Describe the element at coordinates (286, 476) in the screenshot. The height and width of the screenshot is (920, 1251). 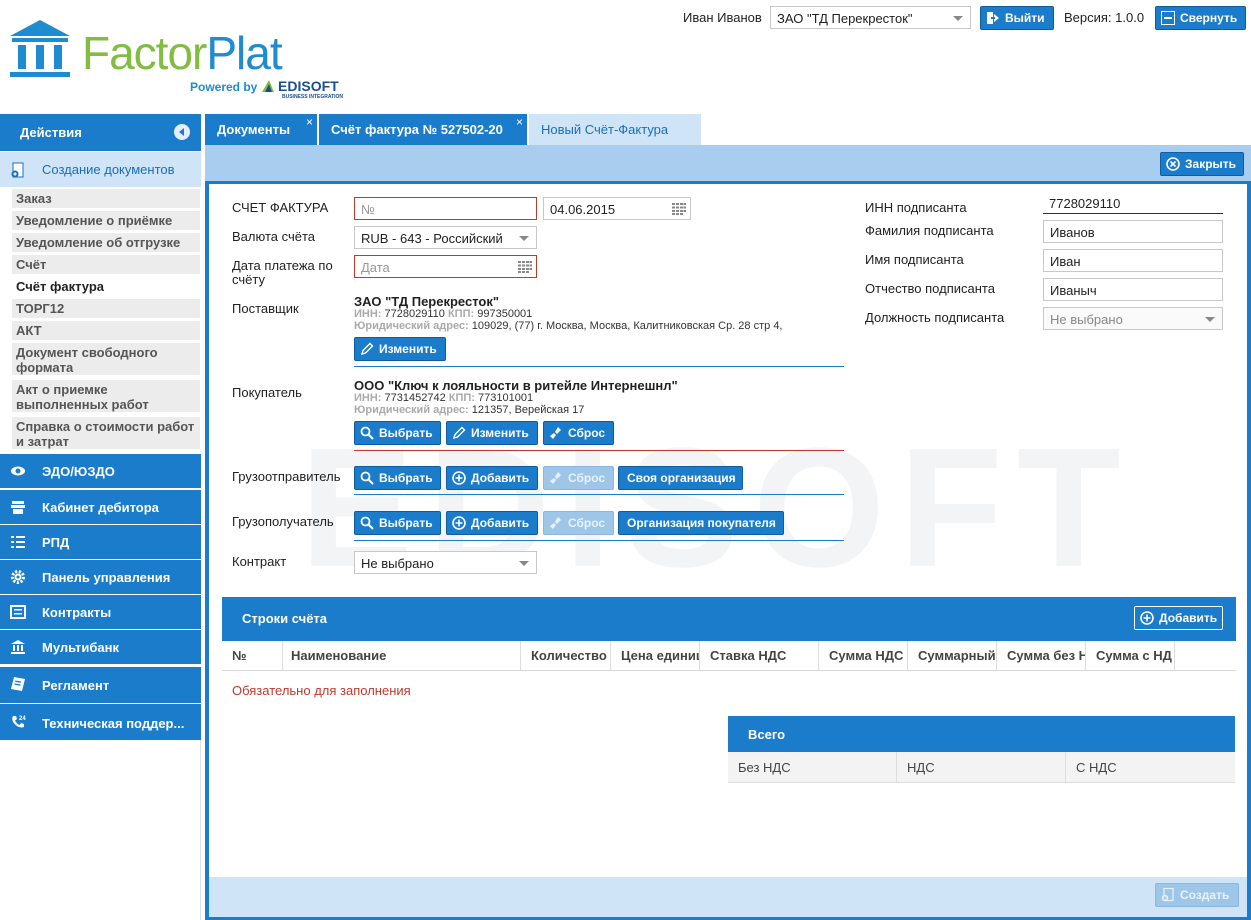
I see `shipper-label: Грузоотправитель` at that location.